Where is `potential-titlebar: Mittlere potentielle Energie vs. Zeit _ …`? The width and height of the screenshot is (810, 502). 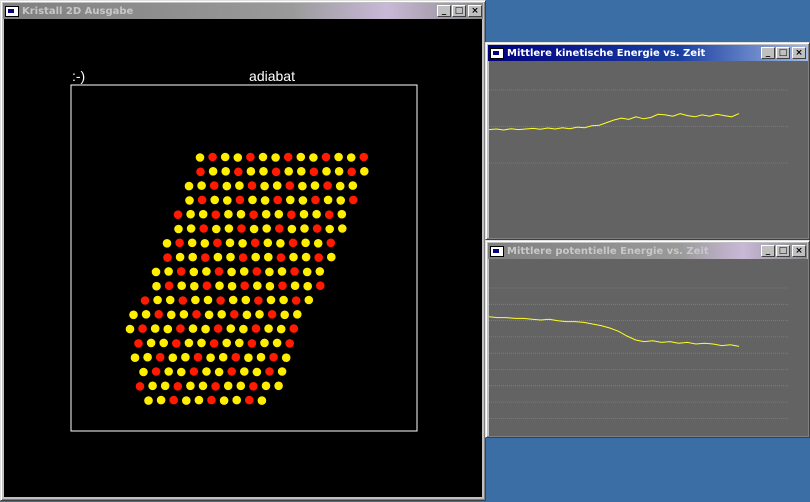 potential-titlebar: Mittlere potentielle Energie vs. Zeit _ … is located at coordinates (647, 251).